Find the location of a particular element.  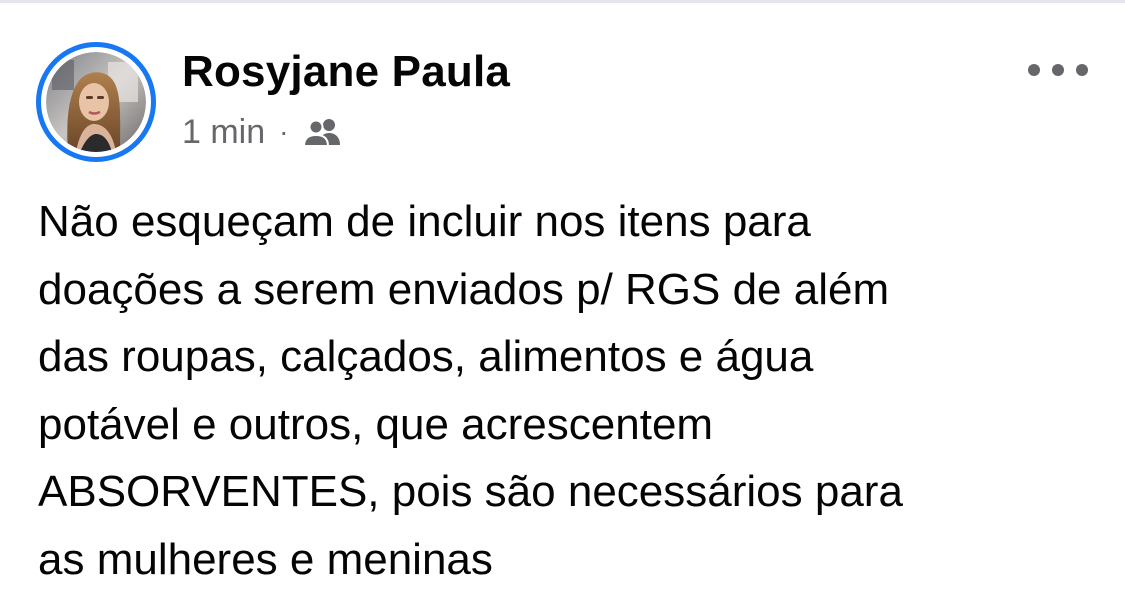

post-text-line: ABSORVENTES, pois são necessários para is located at coordinates (470, 491).